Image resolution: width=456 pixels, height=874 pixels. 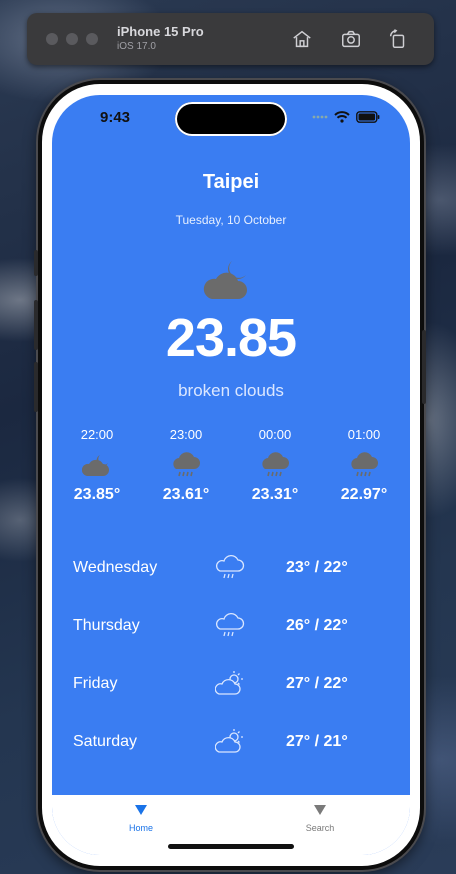 I want to click on hourly-item: 01:00 22.97°, so click(x=364, y=465).